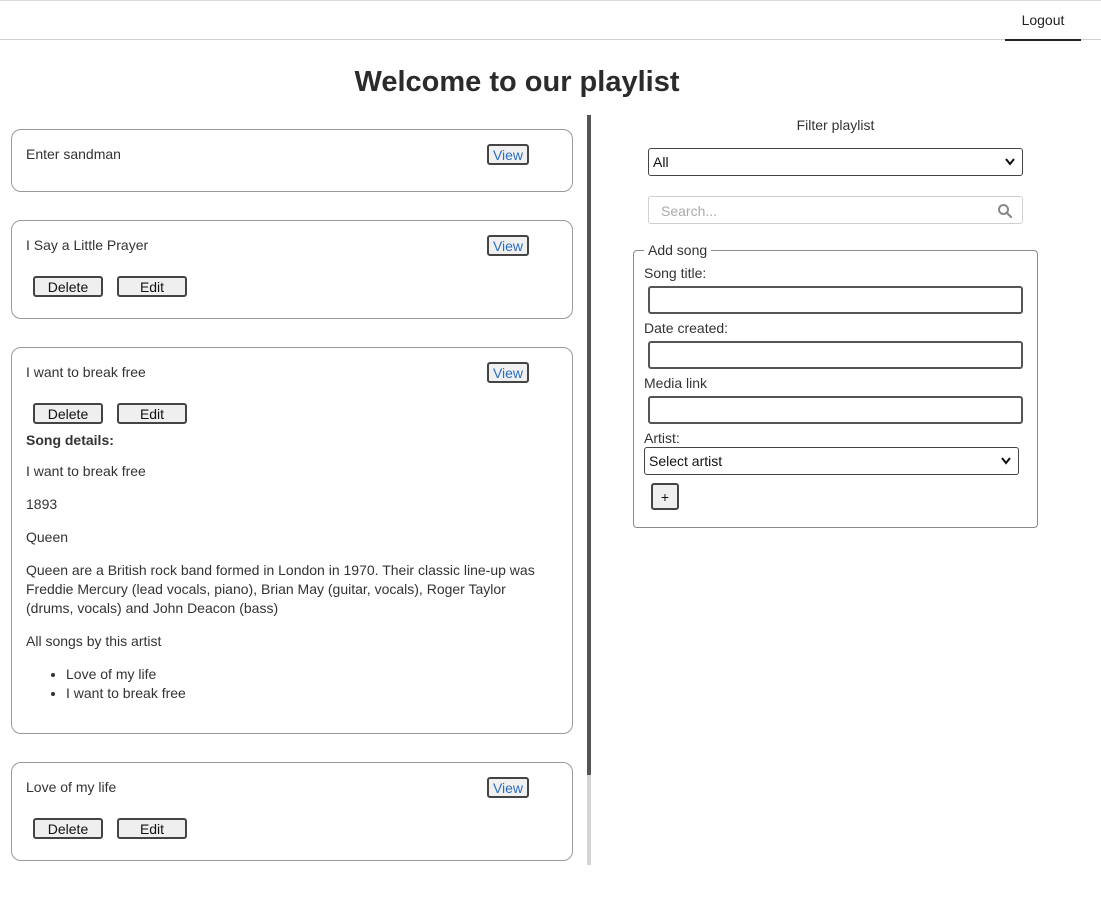 This screenshot has width=1101, height=902. What do you see at coordinates (835, 410) in the screenshot?
I see `media-link-input` at bounding box center [835, 410].